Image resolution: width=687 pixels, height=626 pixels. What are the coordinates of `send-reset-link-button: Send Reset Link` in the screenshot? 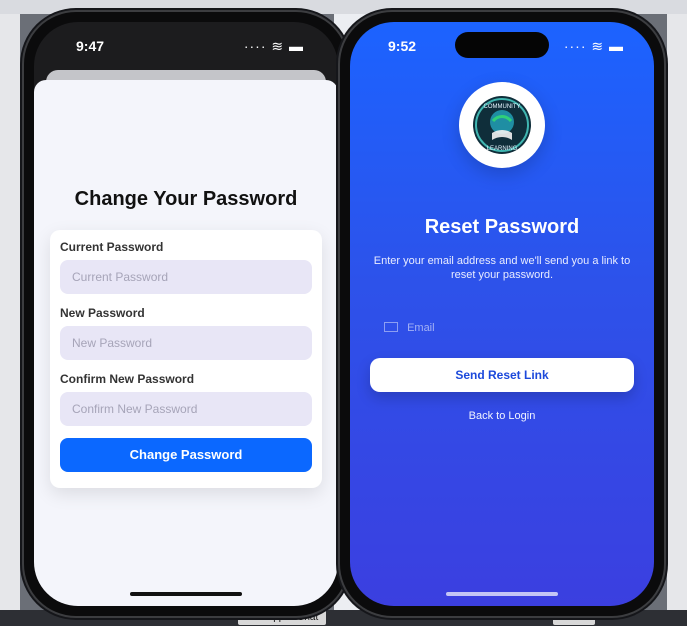 It's located at (502, 375).